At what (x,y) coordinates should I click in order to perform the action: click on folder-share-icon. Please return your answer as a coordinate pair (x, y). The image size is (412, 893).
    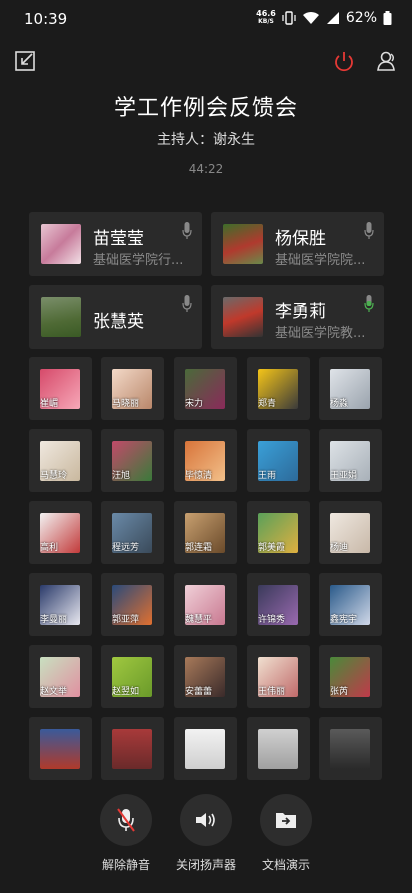
    Looking at the image, I should click on (286, 820).